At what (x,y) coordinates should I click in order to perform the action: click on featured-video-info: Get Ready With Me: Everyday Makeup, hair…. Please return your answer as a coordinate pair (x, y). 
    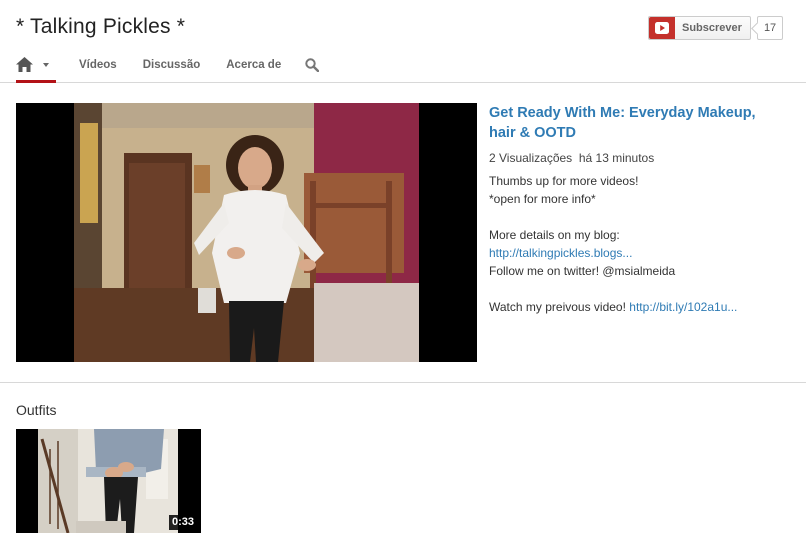
    Looking at the image, I should click on (634, 209).